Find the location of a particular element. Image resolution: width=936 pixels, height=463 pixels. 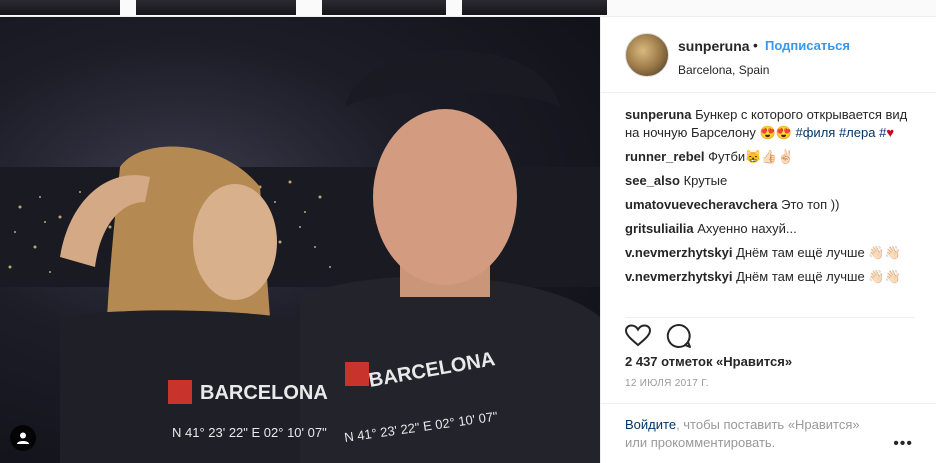

follow-button: Подписаться is located at coordinates (807, 45).